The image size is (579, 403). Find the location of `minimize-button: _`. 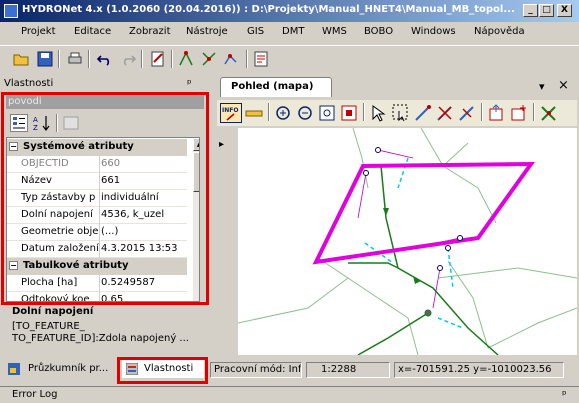

minimize-button: _ is located at coordinates (530, 10).